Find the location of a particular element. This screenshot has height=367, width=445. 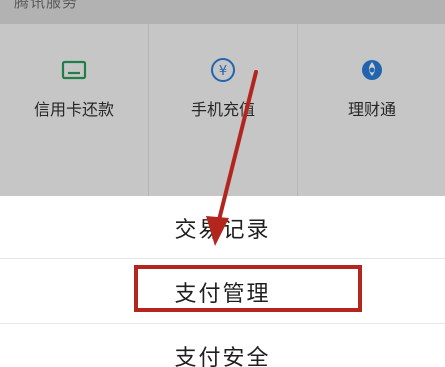

transaction-records-option: 交易记录 is located at coordinates (222, 227).